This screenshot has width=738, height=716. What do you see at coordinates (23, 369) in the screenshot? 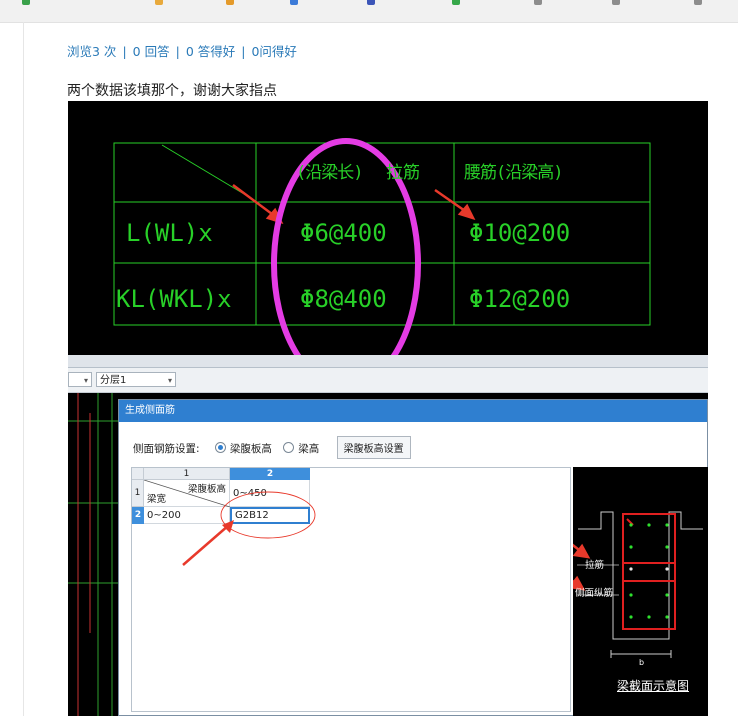
I see `page-left-rule` at bounding box center [23, 369].